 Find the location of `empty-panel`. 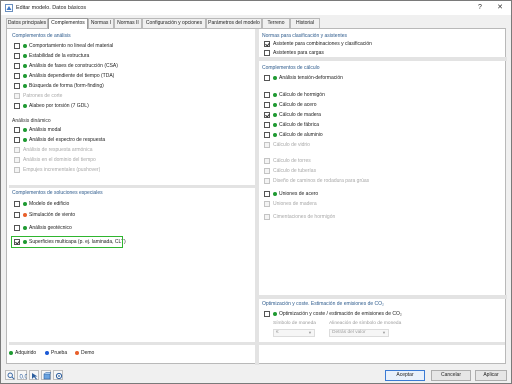

empty-panel is located at coordinates (382, 354).